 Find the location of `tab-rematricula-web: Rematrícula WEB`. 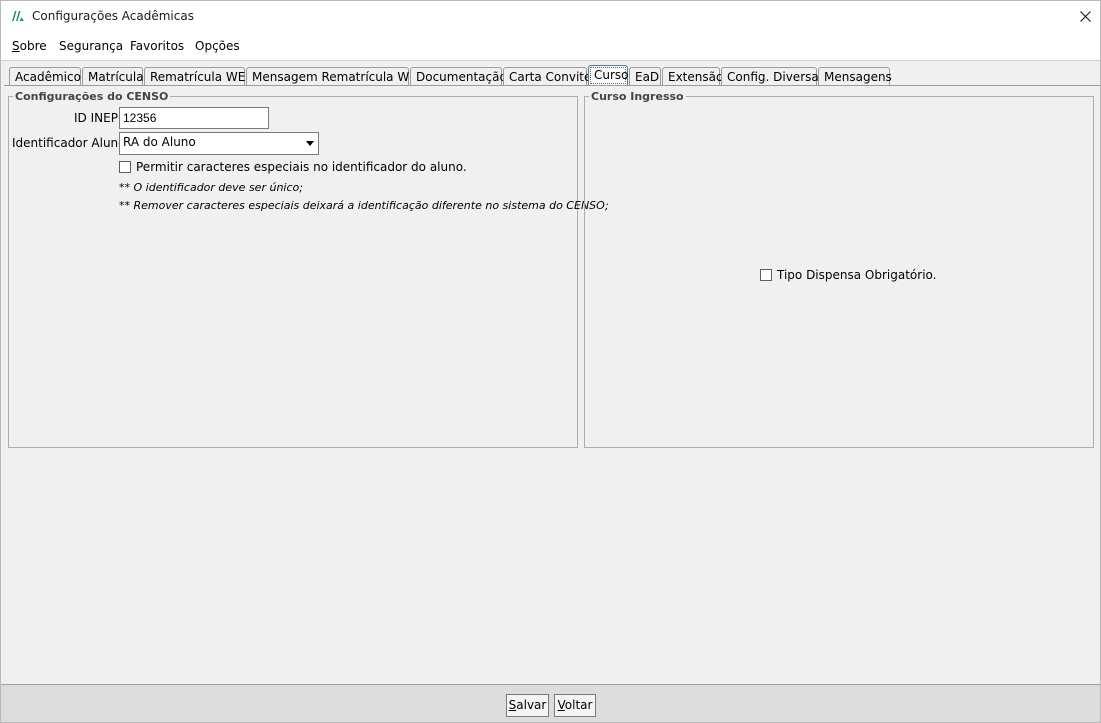

tab-rematricula-web: Rematrícula WEB is located at coordinates (199, 76).